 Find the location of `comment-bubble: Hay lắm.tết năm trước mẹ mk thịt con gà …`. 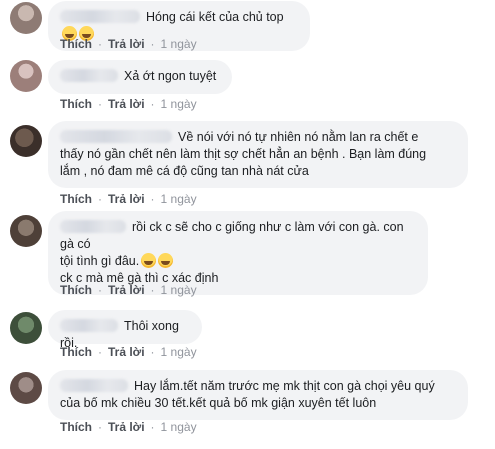

comment-bubble: Hay lắm.tết năm trước mẹ mk thịt con gà … is located at coordinates (258, 395).